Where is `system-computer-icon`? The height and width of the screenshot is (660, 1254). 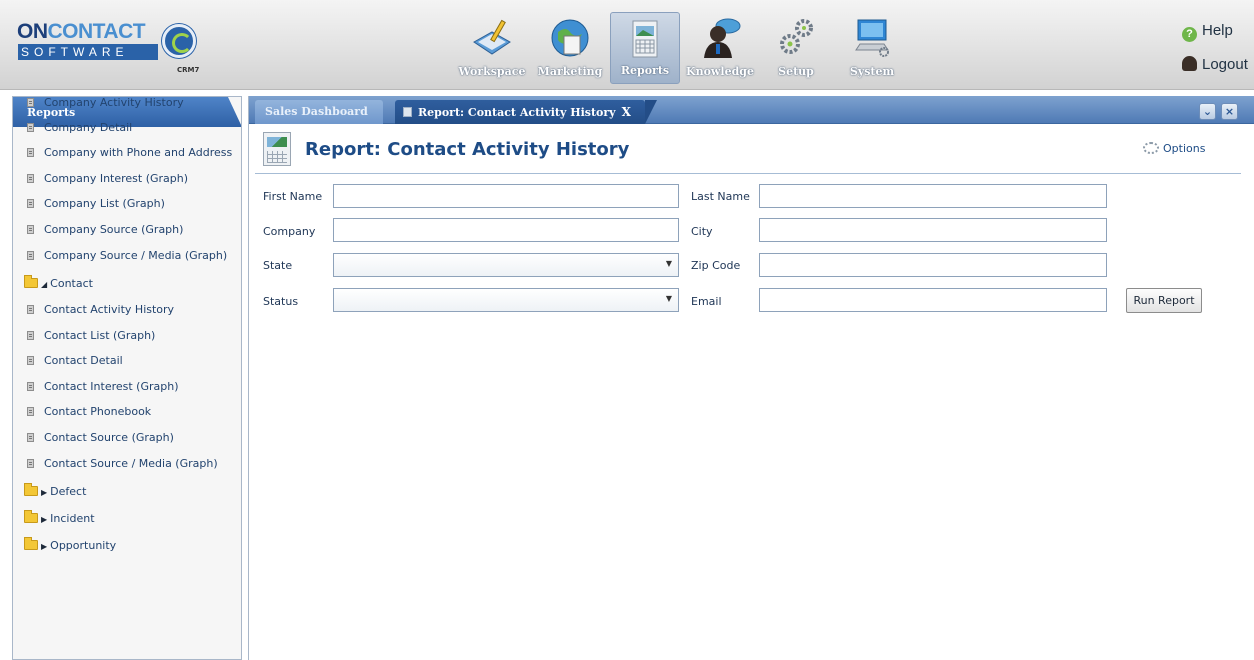
system-computer-icon is located at coordinates (872, 38).